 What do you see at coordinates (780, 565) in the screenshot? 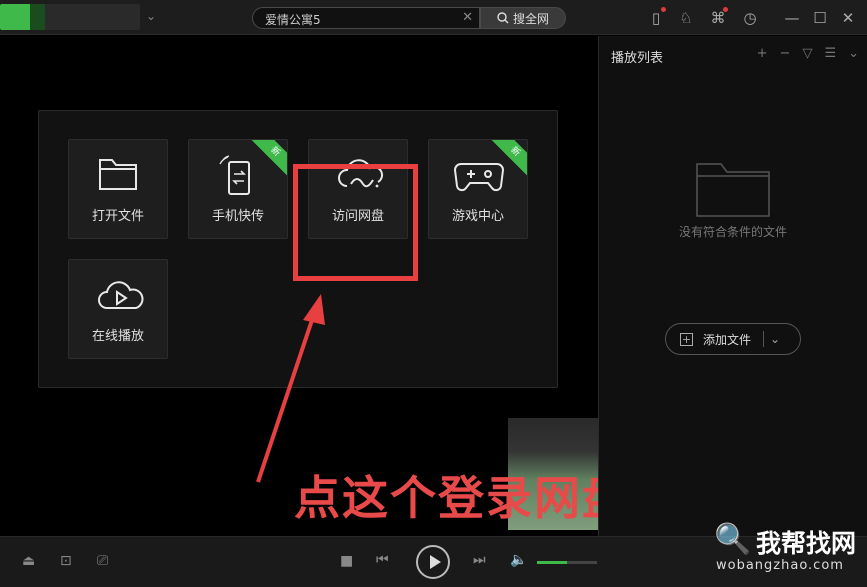
I see `watermark-domain: wobangzhao.com` at bounding box center [780, 565].